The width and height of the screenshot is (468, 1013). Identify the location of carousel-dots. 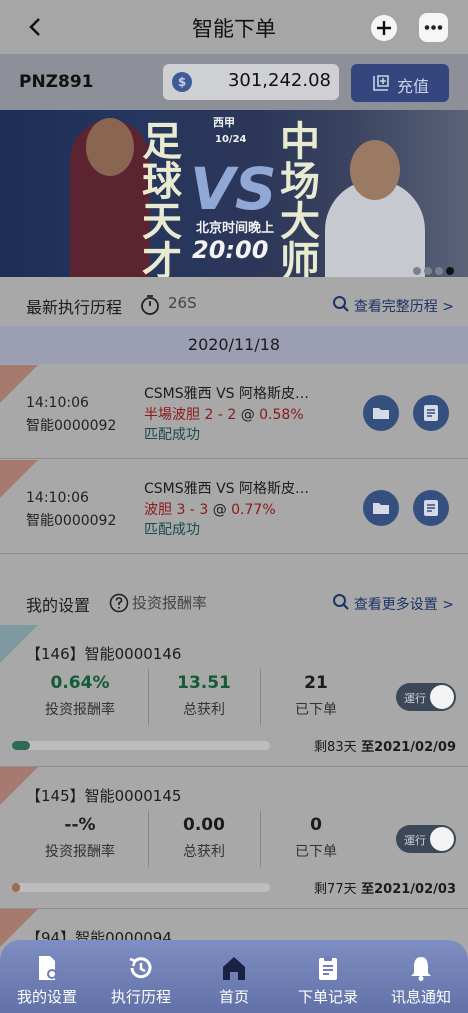
(432, 268).